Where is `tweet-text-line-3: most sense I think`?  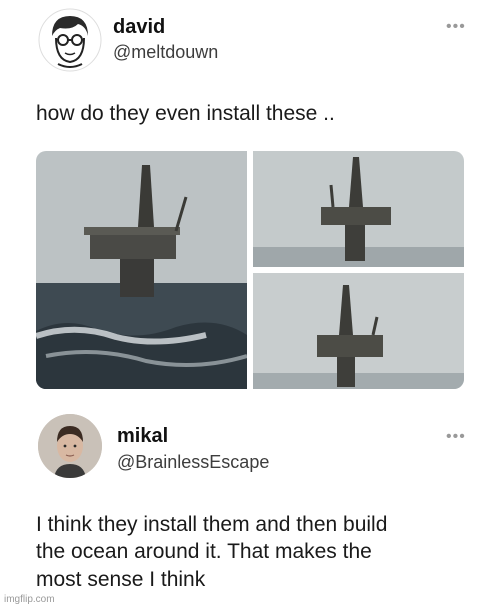
tweet-text-line-3: most sense I think is located at coordinates (121, 579).